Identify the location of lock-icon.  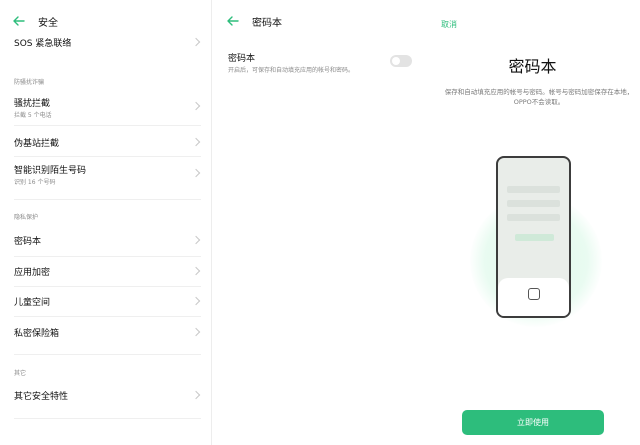
(534, 294).